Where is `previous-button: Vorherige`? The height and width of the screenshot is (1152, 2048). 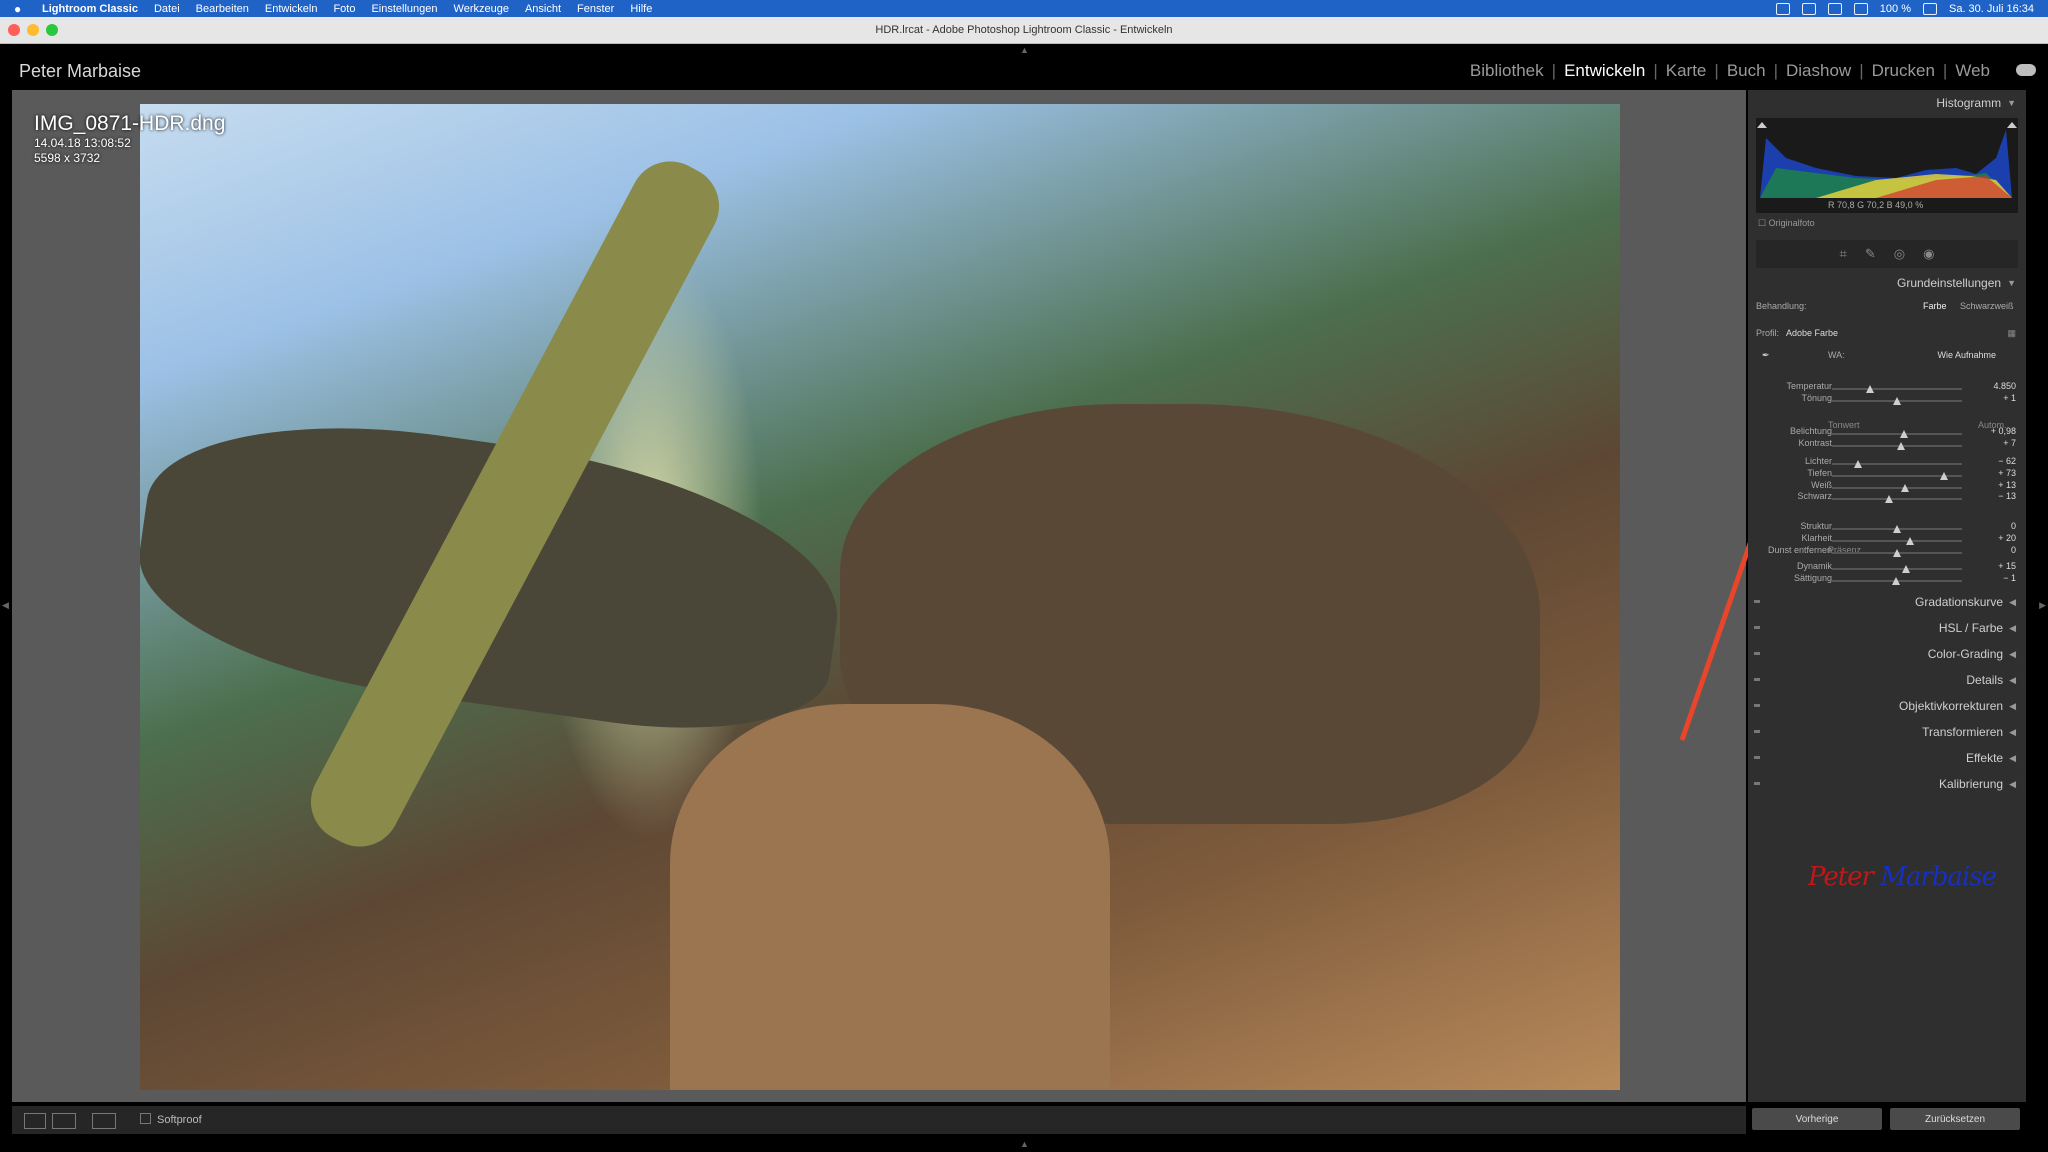
previous-button: Vorherige is located at coordinates (1817, 1119).